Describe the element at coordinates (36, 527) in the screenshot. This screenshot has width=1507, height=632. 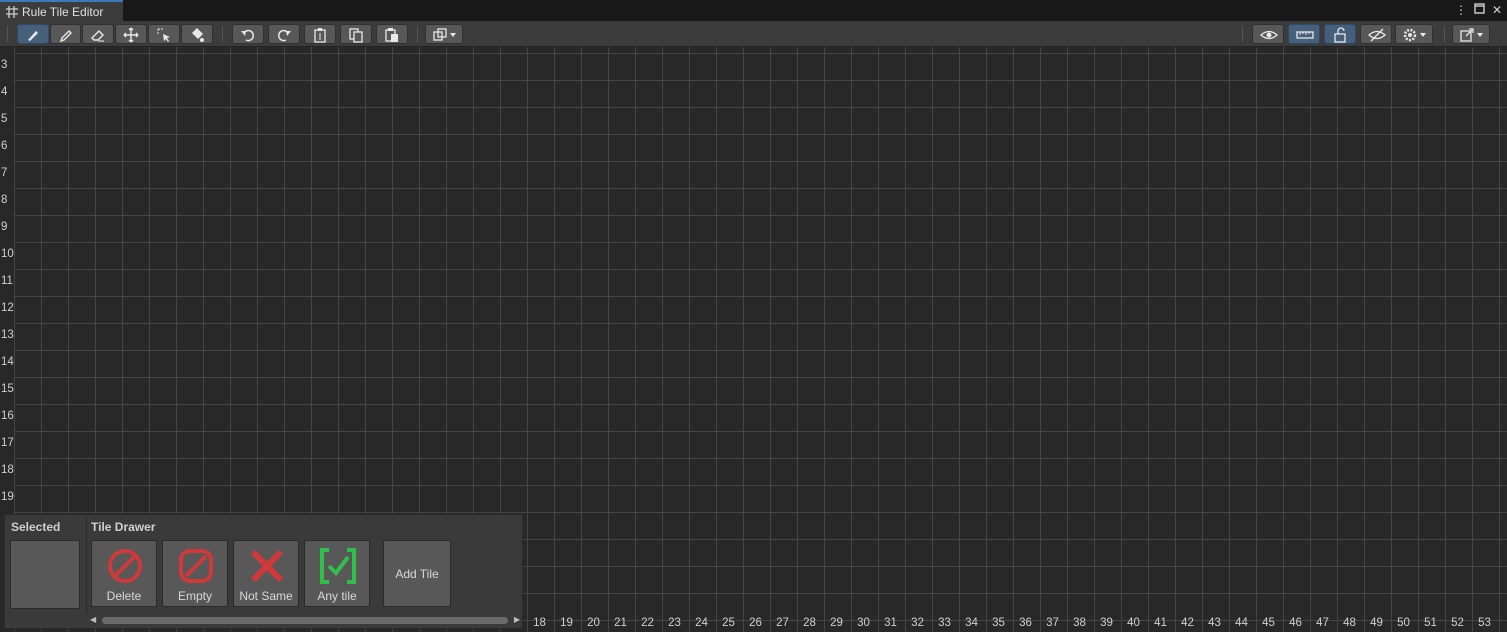
I see `selected-title: Selected` at that location.